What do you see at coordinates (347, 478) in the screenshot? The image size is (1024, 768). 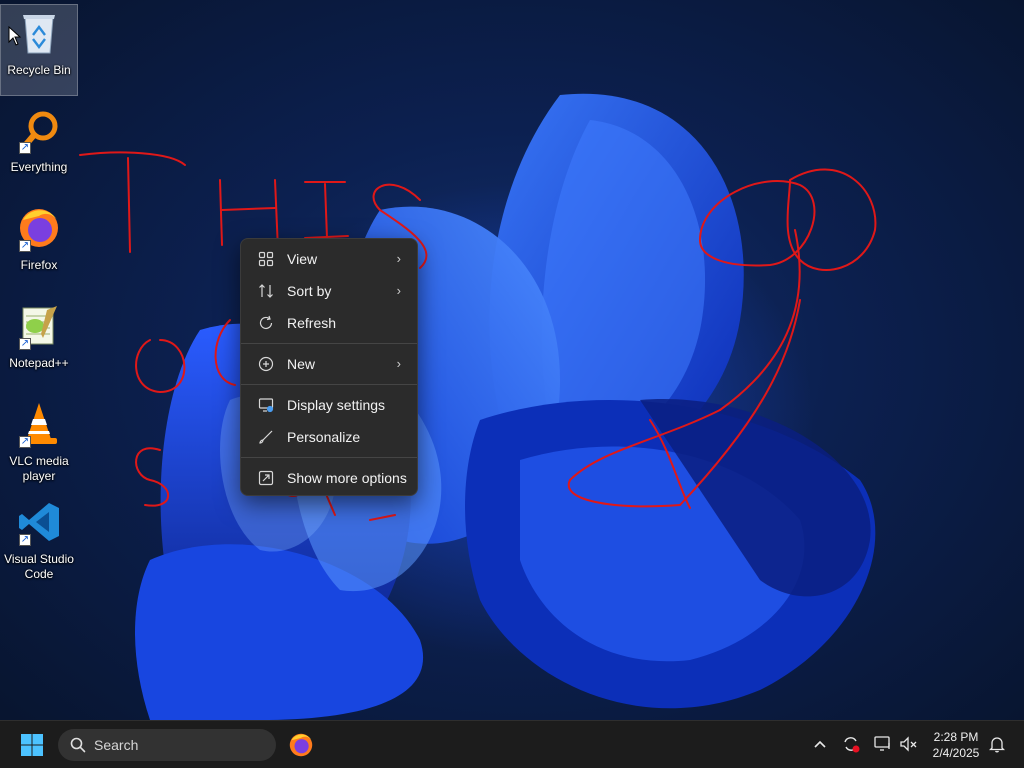 I see `menu-item-label: Show more options` at bounding box center [347, 478].